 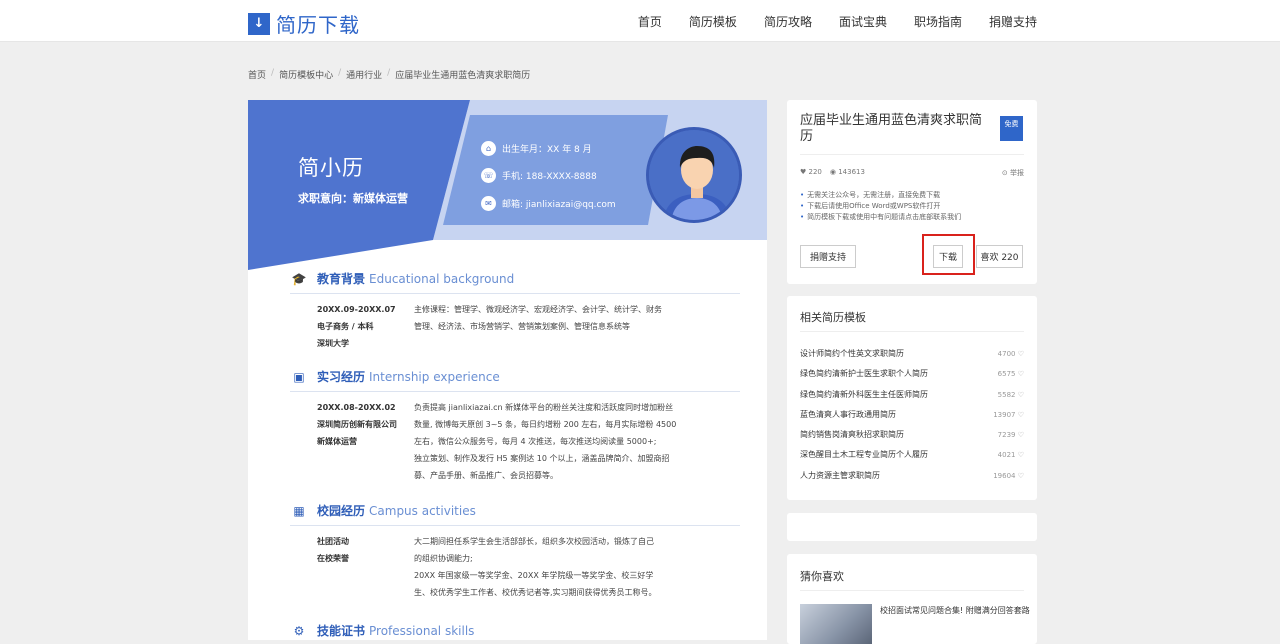 What do you see at coordinates (863, 21) in the screenshot?
I see `nav-interview: 面试宝典` at bounding box center [863, 21].